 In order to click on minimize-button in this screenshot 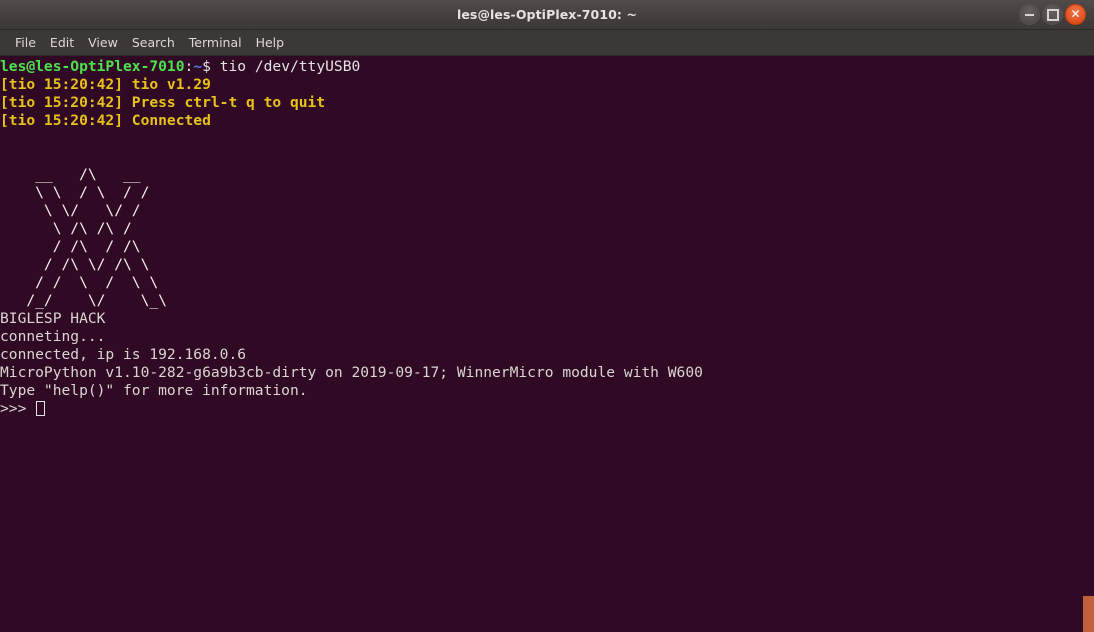, I will do `click(1029, 14)`.